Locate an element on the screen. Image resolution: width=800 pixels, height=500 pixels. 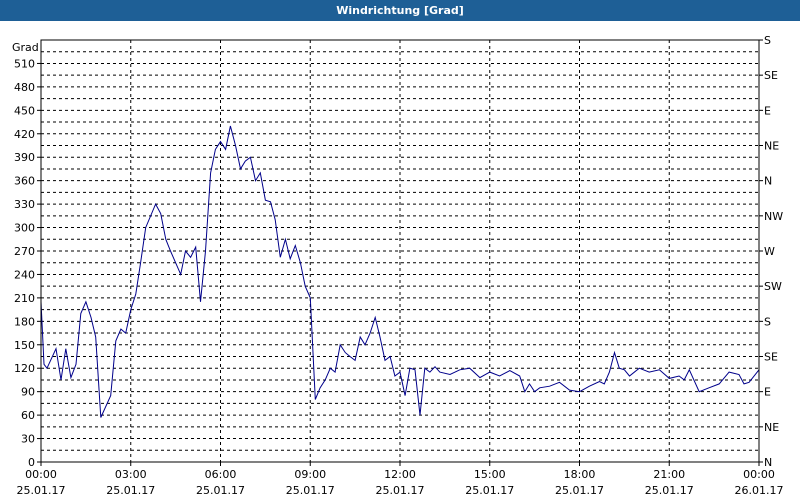
y-tick-label: 420 is located at coordinates (24, 134).